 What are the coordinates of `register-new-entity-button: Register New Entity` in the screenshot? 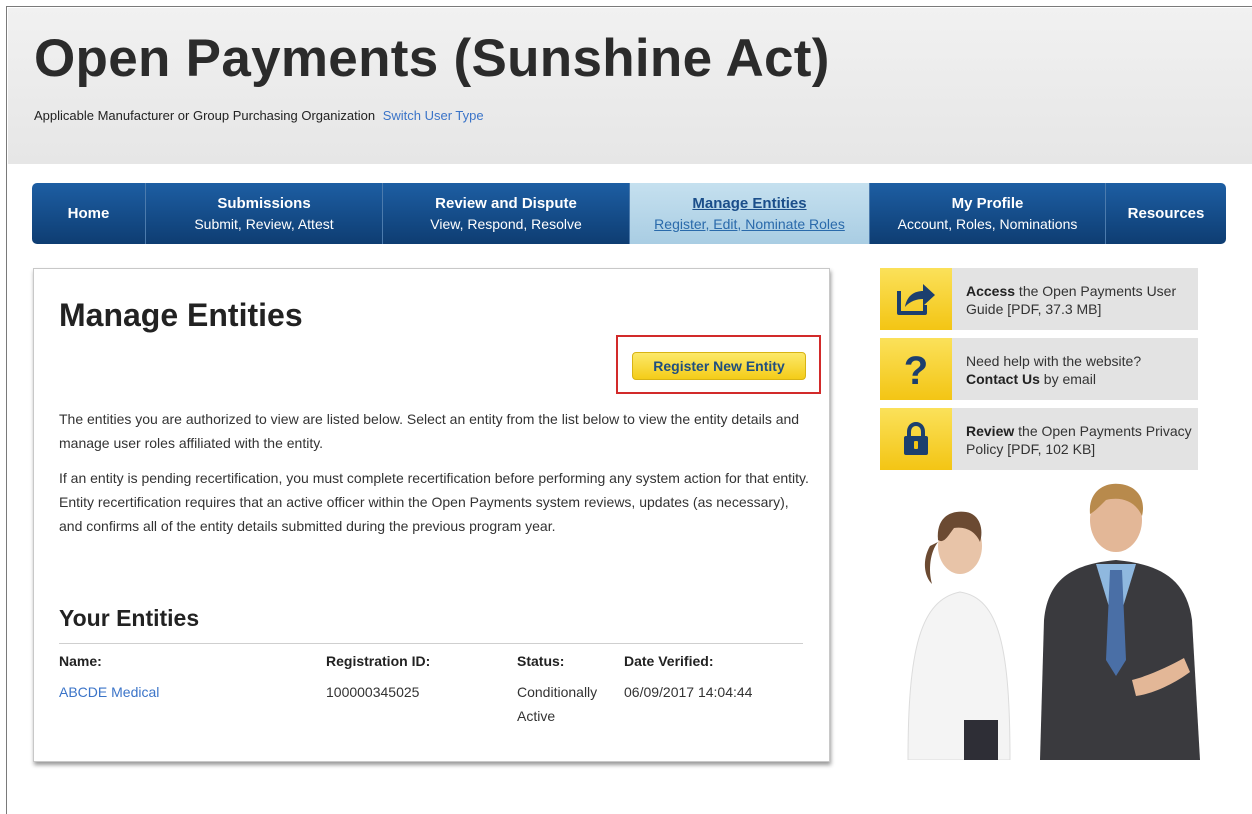 It's located at (719, 366).